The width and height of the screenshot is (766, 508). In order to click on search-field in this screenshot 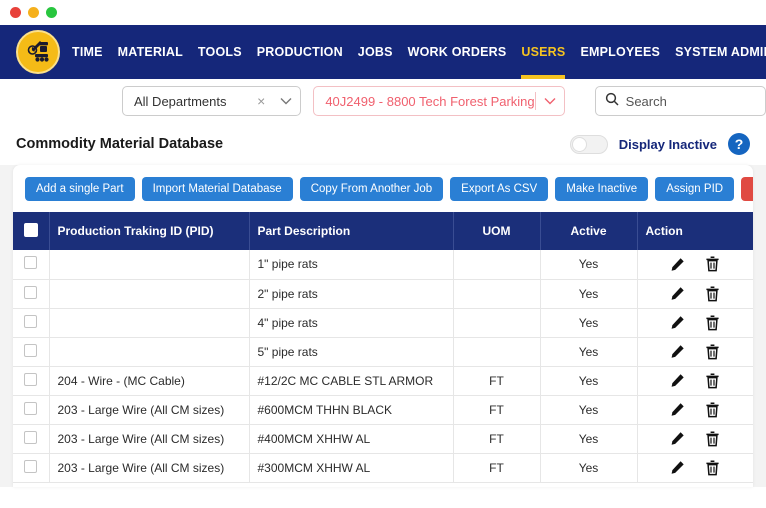, I will do `click(680, 101)`.